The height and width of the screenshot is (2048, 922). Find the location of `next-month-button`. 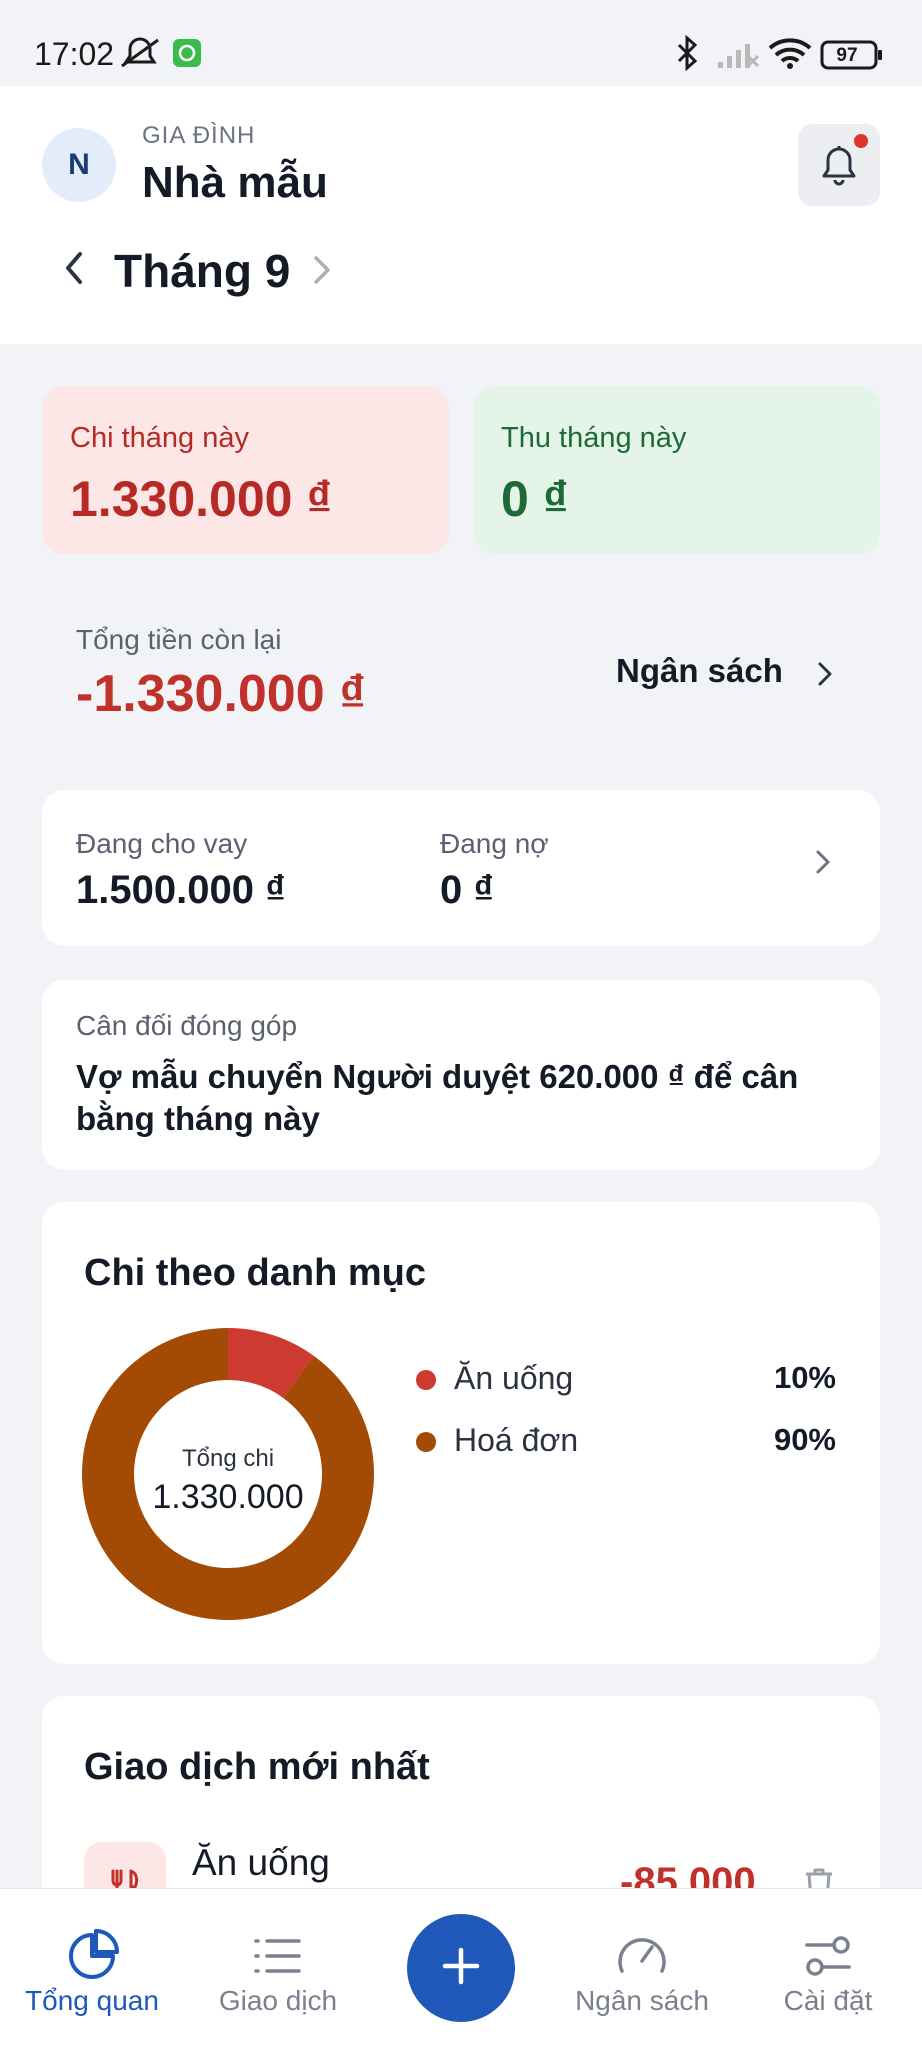

next-month-button is located at coordinates (321, 272).